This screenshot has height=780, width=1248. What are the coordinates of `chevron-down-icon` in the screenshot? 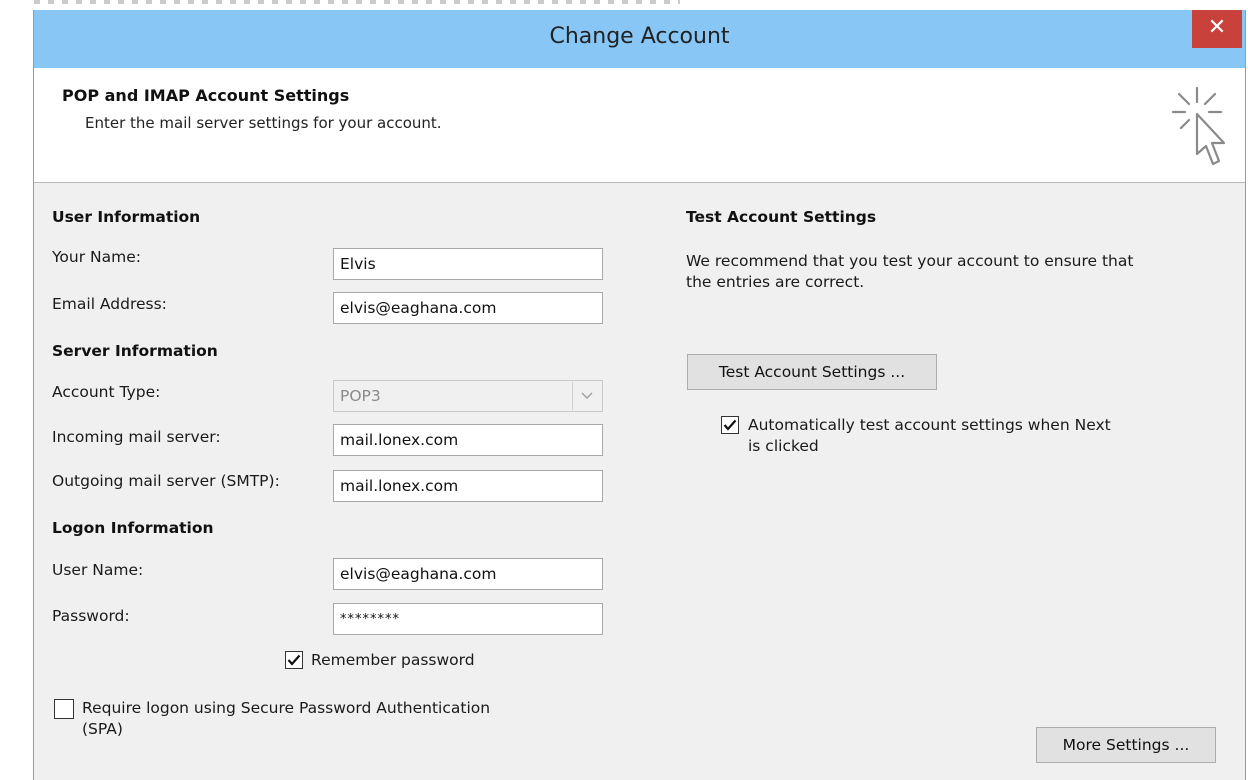 It's located at (586, 396).